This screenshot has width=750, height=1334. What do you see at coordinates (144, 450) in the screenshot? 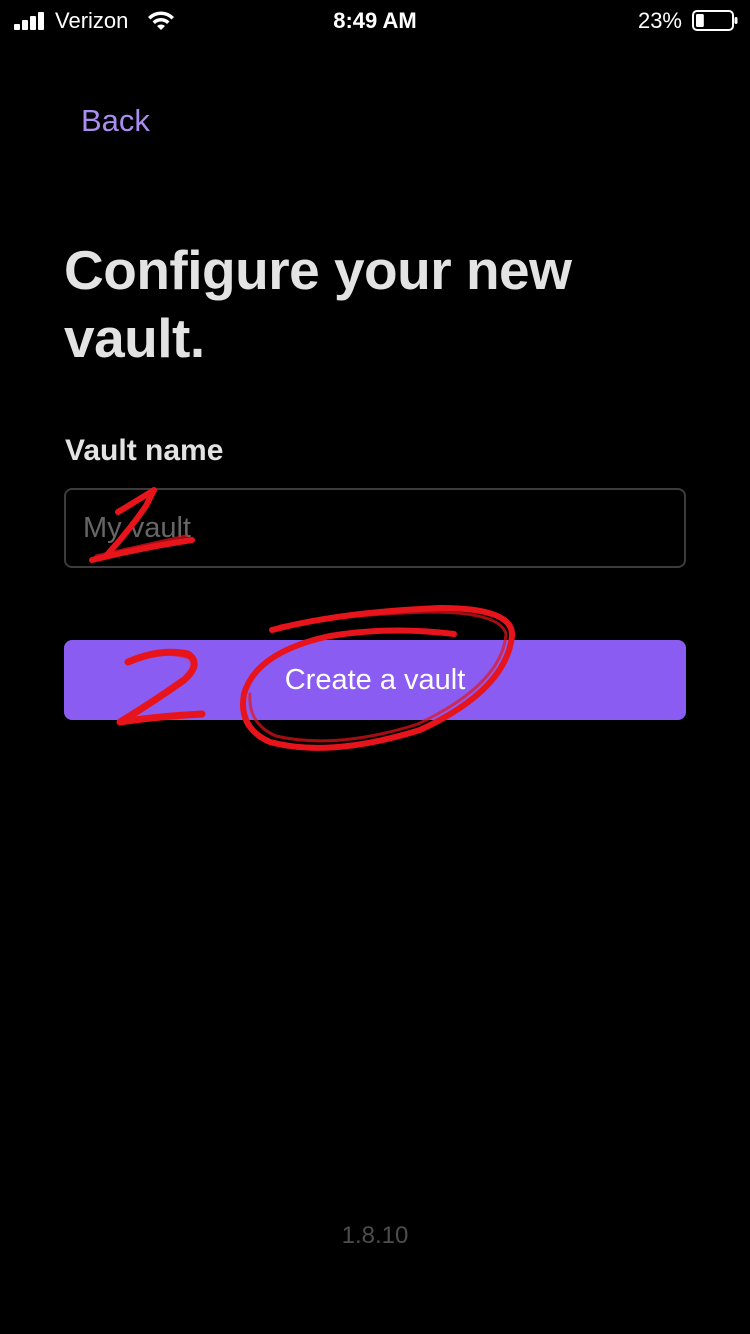
I see `vault-name-label: Vault name` at bounding box center [144, 450].